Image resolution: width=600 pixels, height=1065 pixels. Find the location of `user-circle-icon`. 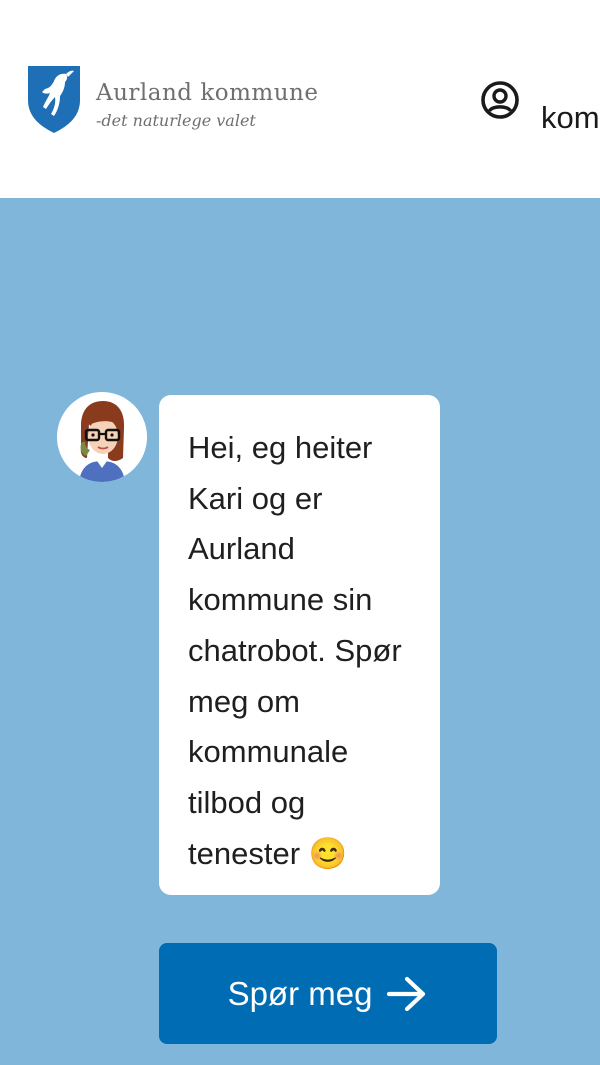

user-circle-icon is located at coordinates (500, 100).